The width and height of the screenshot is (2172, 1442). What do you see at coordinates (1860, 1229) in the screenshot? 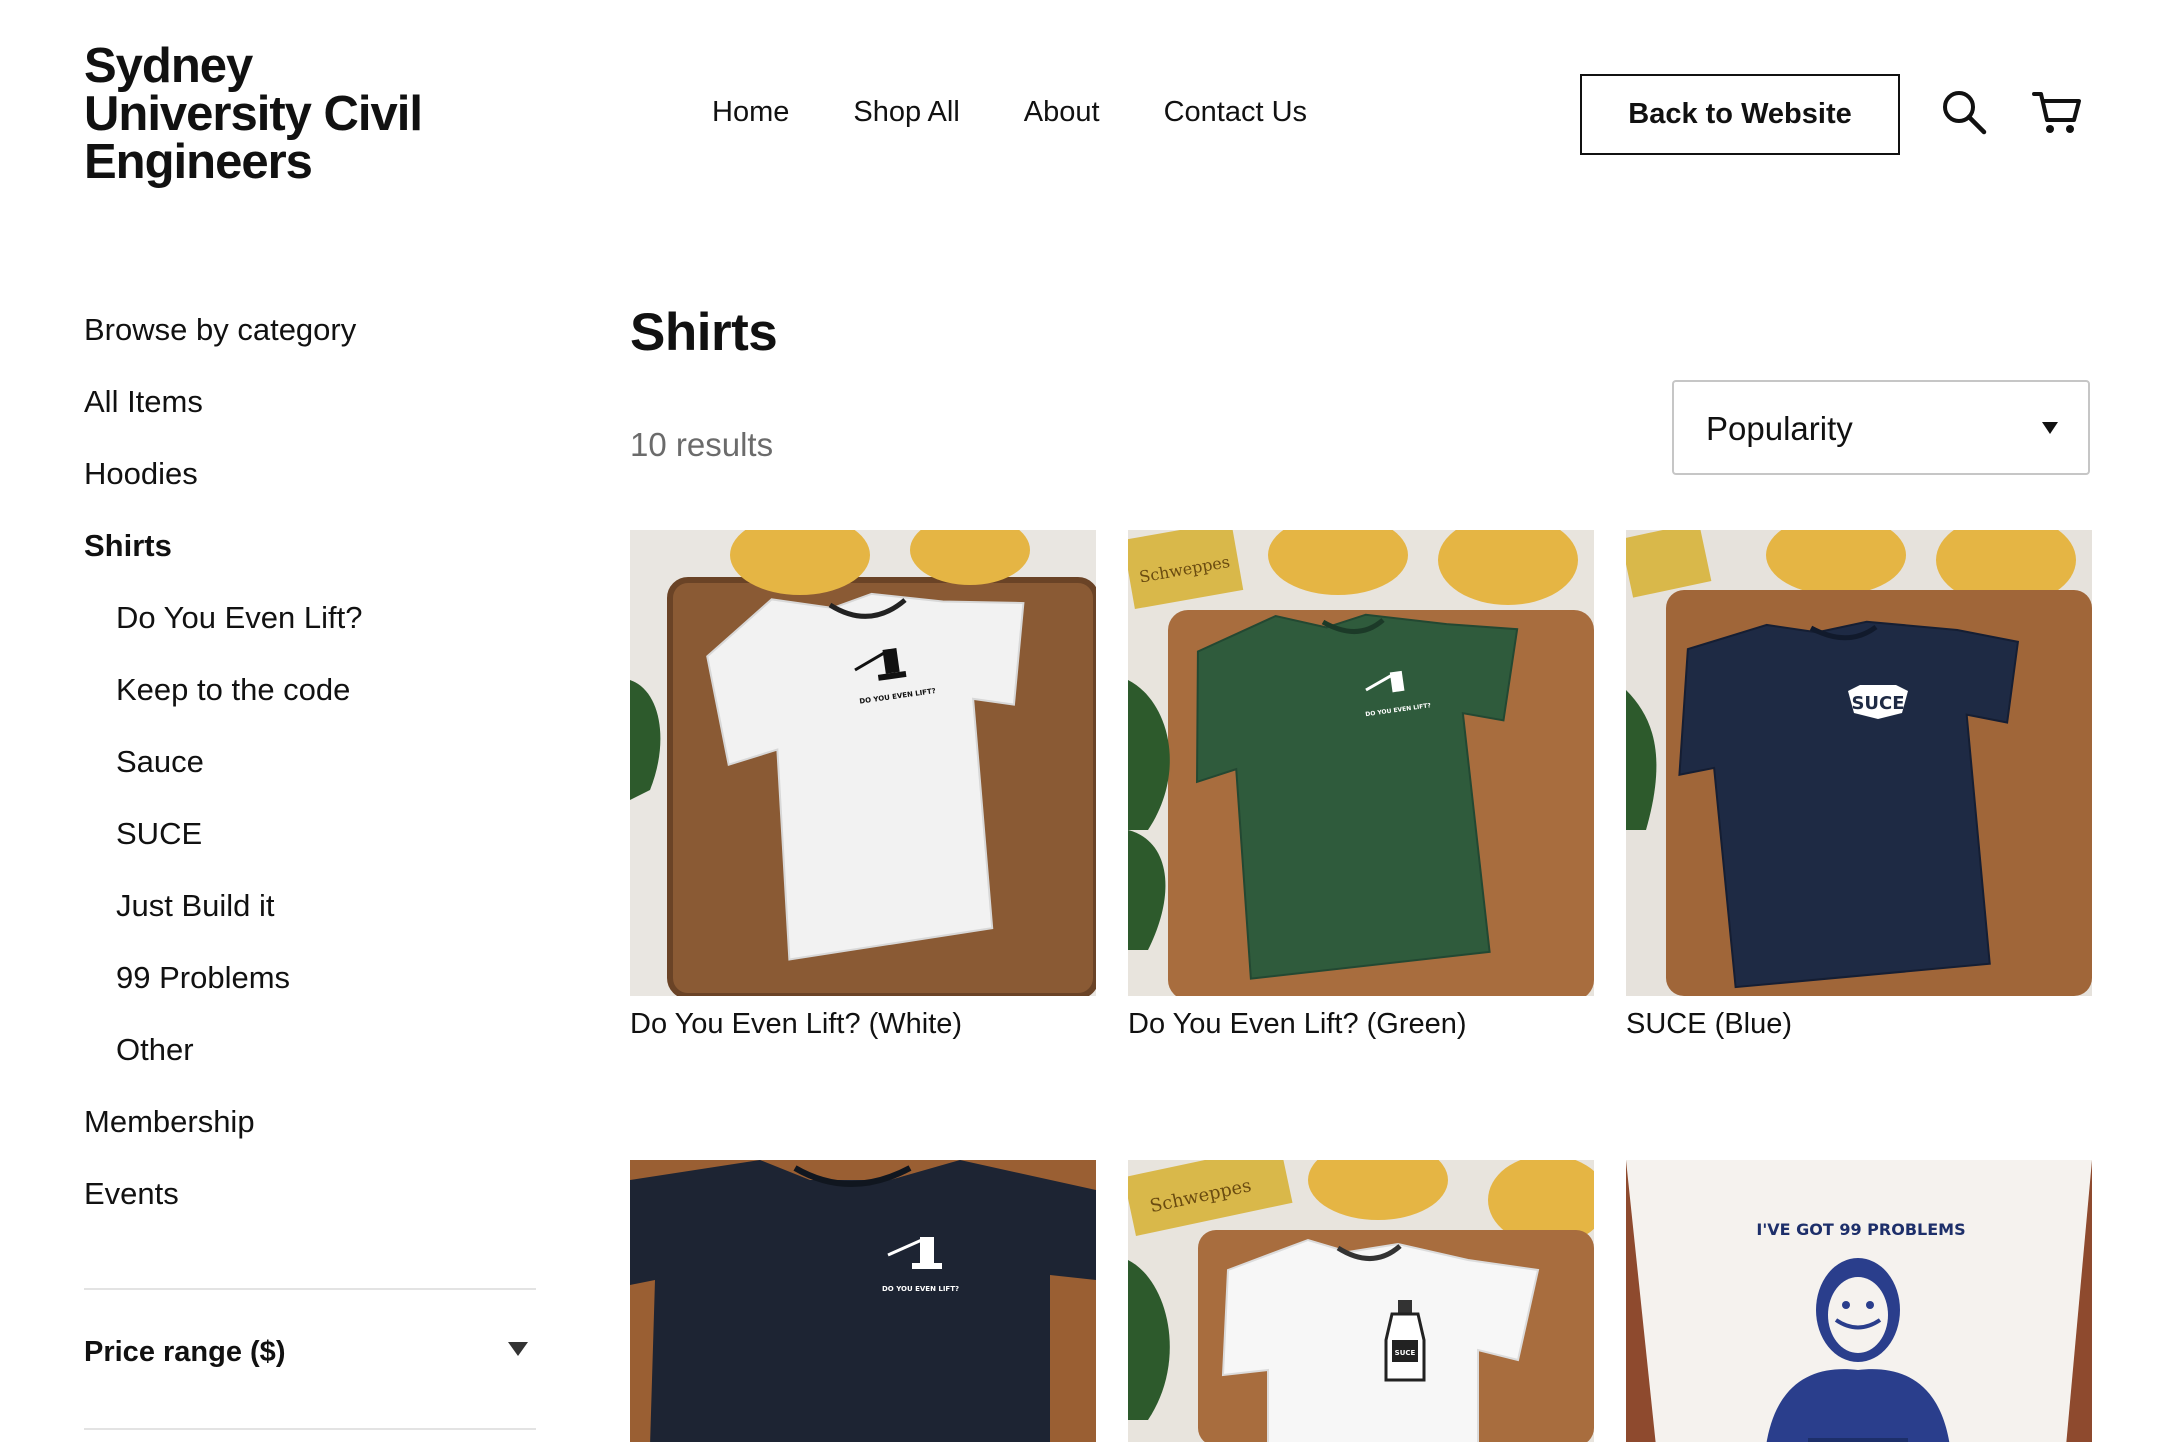
I see `svg-text: I'VE GOT 99 PROBLEMS` at bounding box center [1860, 1229].